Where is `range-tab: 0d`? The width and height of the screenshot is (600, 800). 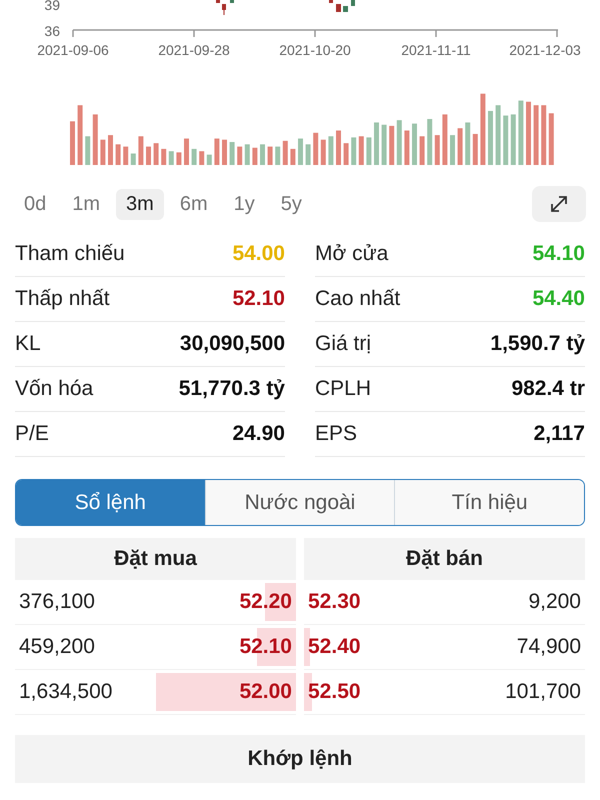 range-tab: 0d is located at coordinates (35, 204).